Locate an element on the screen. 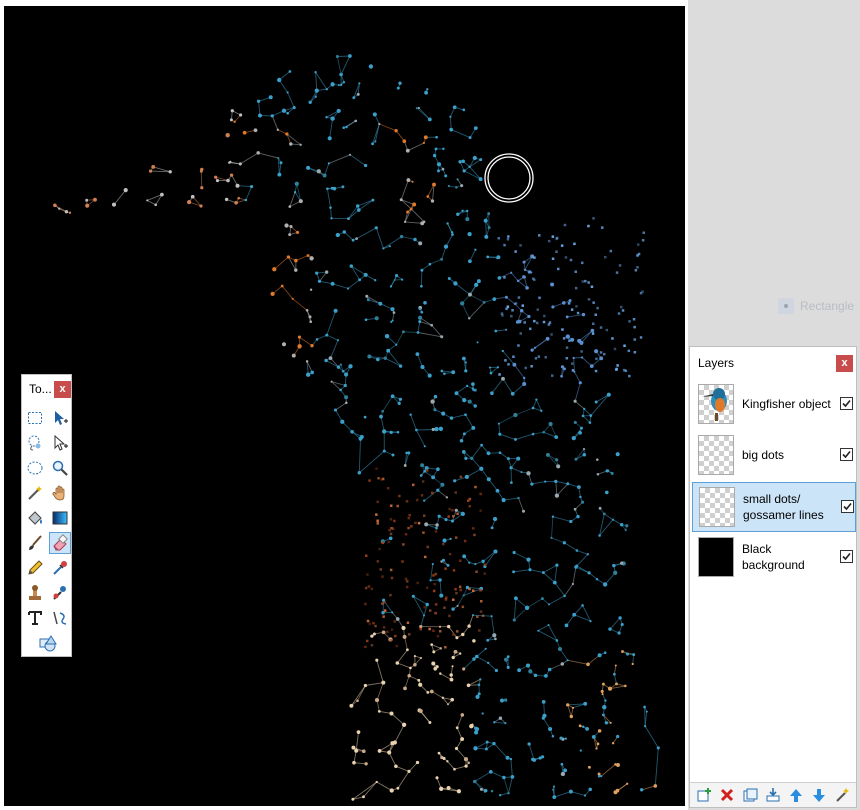 The height and width of the screenshot is (810, 860). dashed-rectangle-icon is located at coordinates (35, 418).